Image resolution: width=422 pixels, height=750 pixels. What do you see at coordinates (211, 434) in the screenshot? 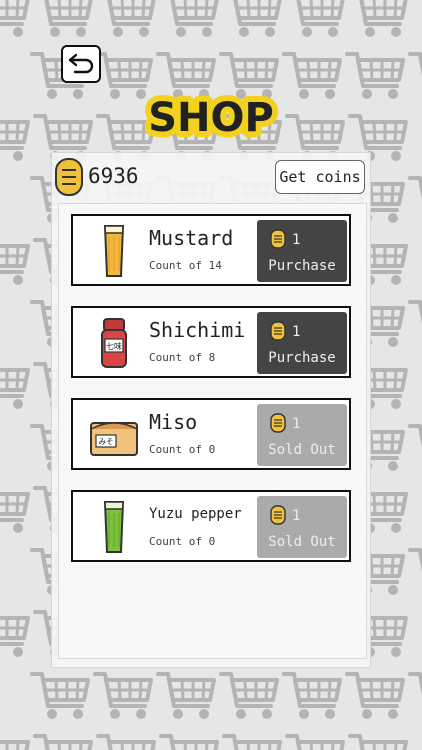
I see `shop-item: みそ Miso Count of 0 1 Sold Out` at bounding box center [211, 434].